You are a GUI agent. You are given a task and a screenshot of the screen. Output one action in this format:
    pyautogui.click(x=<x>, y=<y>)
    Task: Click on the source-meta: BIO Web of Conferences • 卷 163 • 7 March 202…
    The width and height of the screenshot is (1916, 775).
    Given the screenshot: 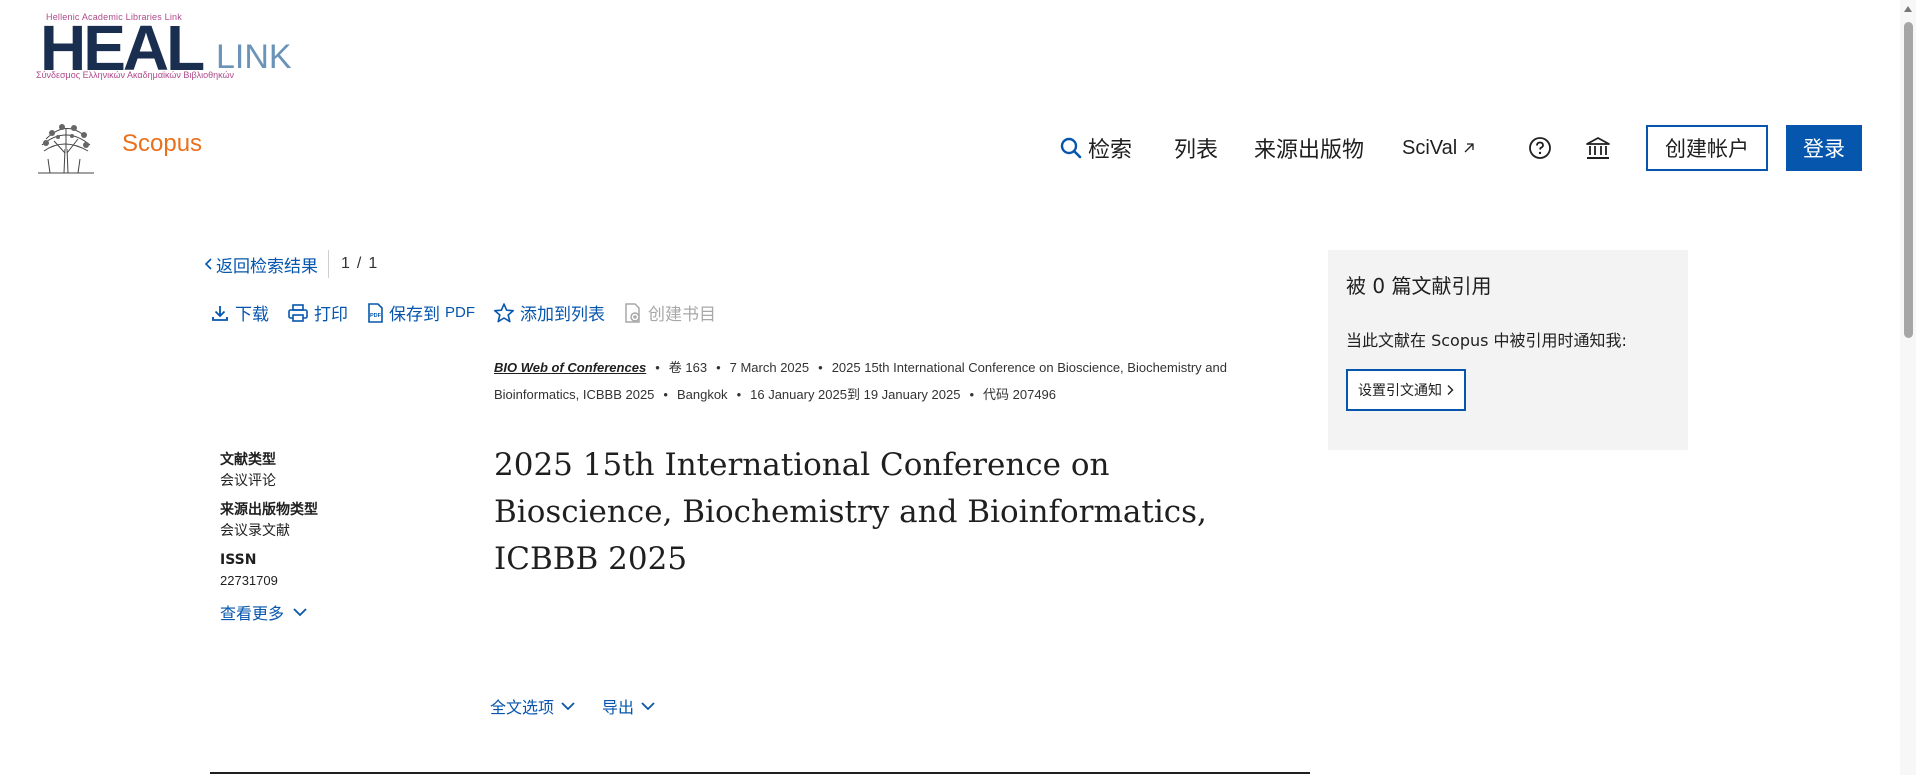 What is the action you would take?
    pyautogui.click(x=860, y=381)
    